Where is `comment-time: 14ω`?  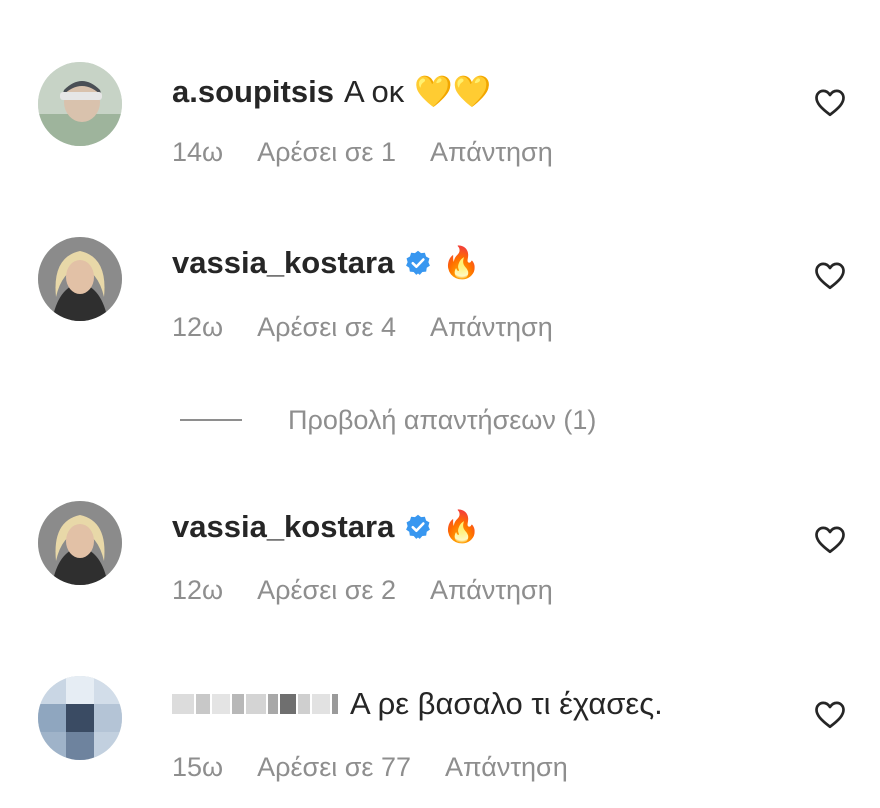 comment-time: 14ω is located at coordinates (197, 152).